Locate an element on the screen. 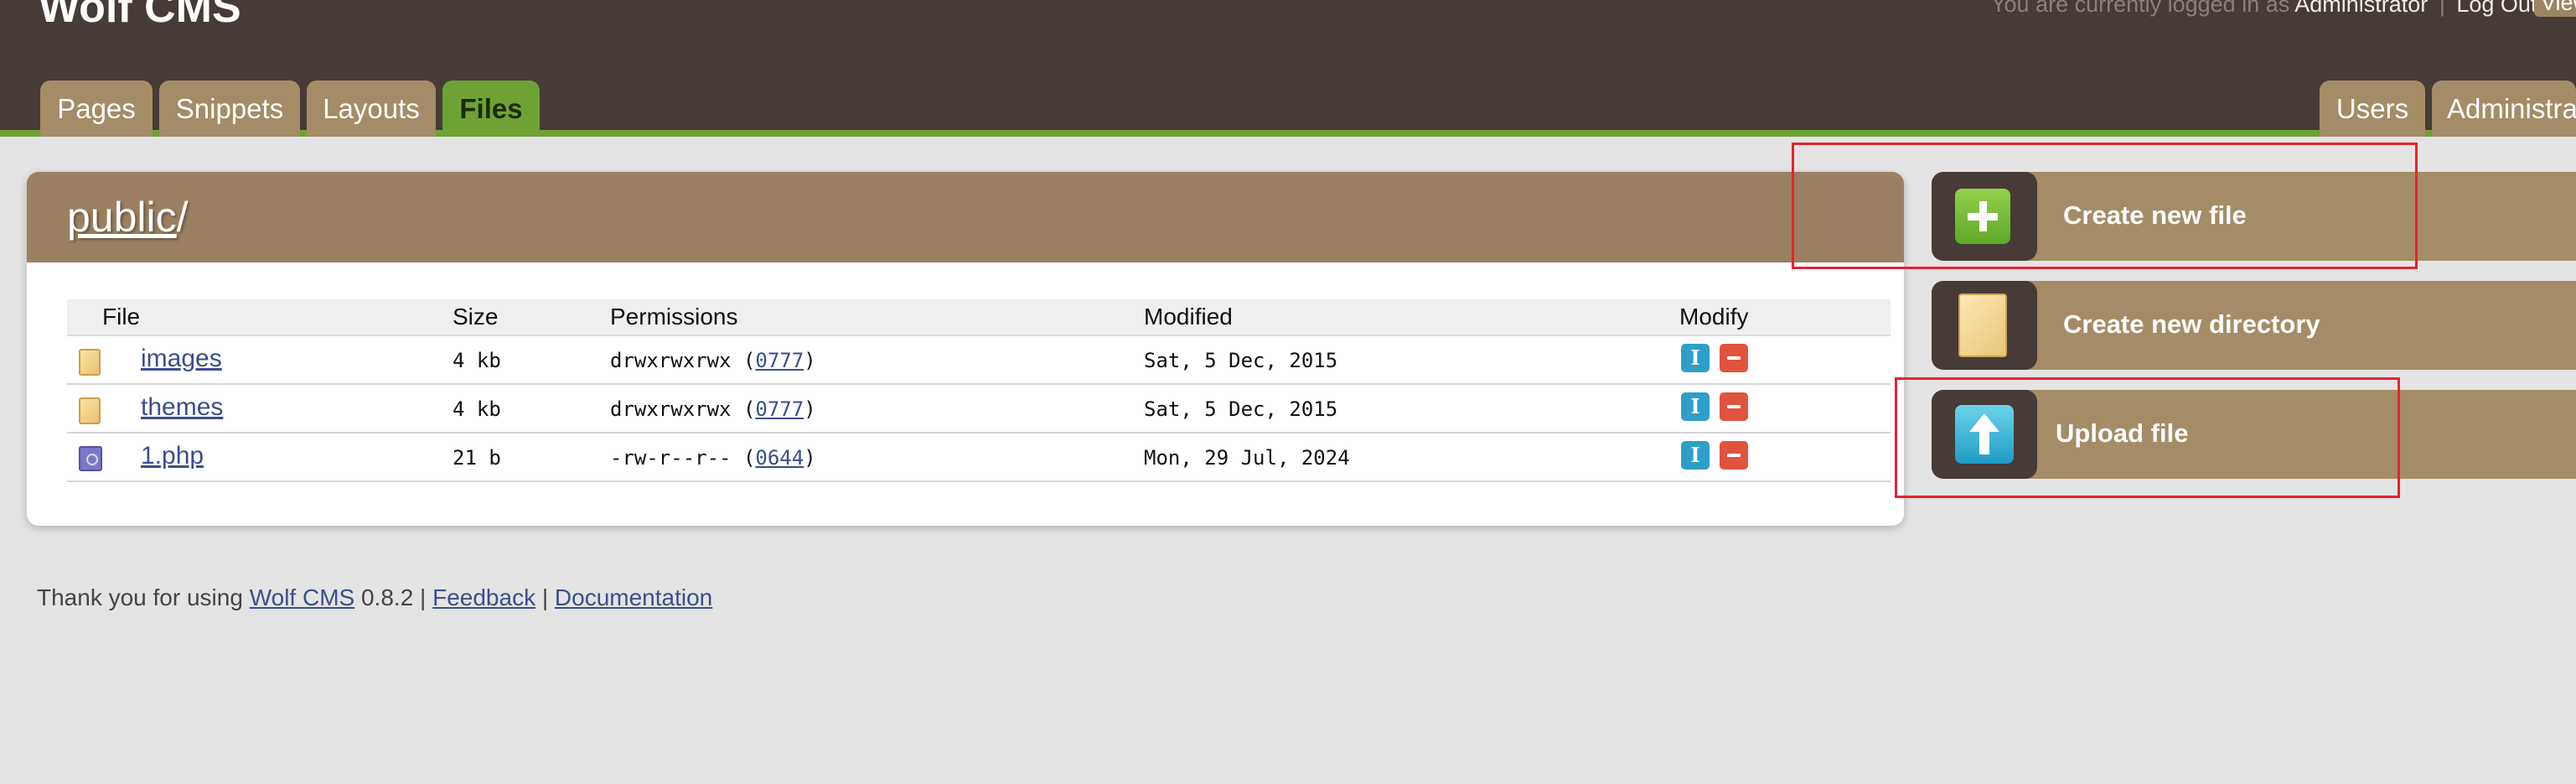  upload-file-button: Upload file is located at coordinates (2254, 434).